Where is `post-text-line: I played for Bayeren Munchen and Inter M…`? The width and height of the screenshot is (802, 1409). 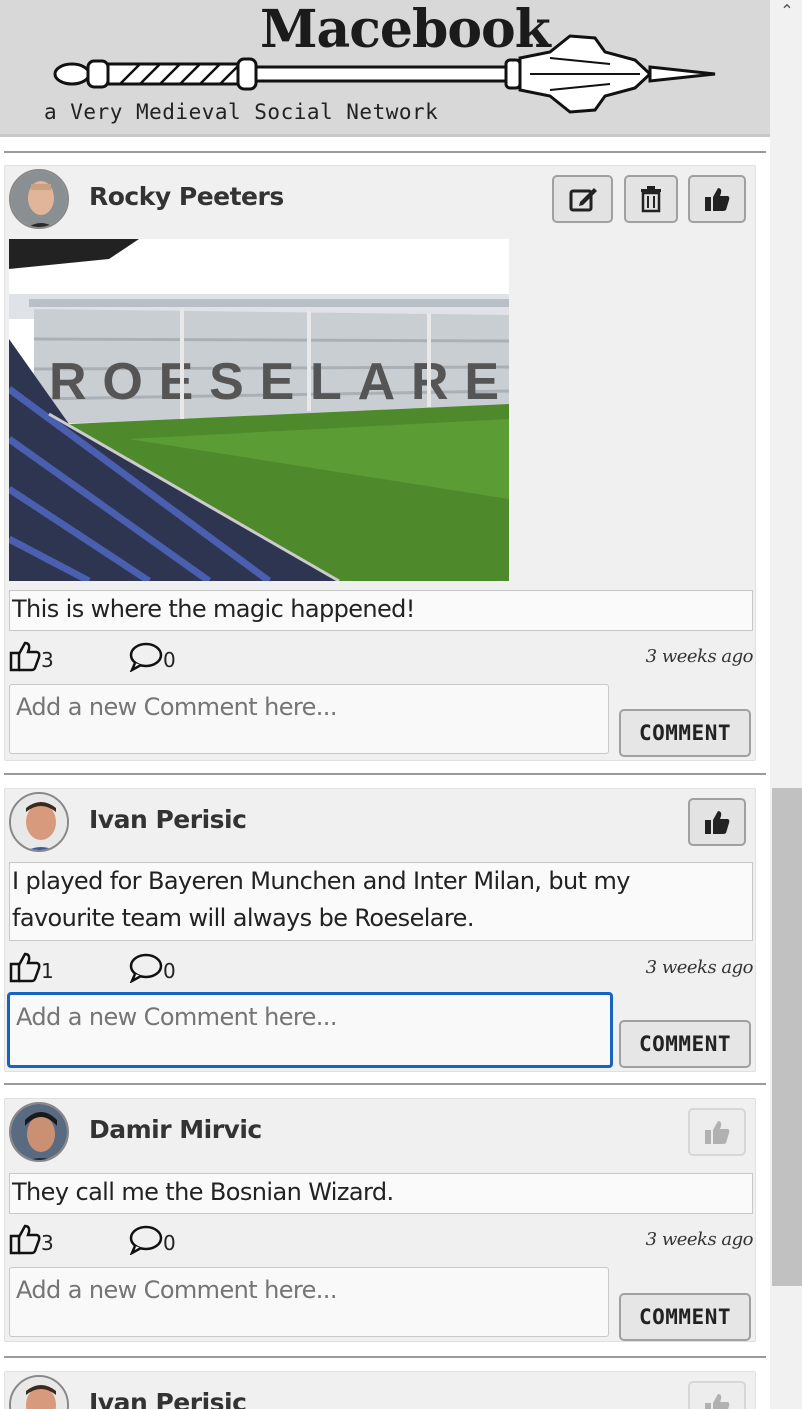 post-text-line: I played for Bayeren Munchen and Inter M… is located at coordinates (321, 881).